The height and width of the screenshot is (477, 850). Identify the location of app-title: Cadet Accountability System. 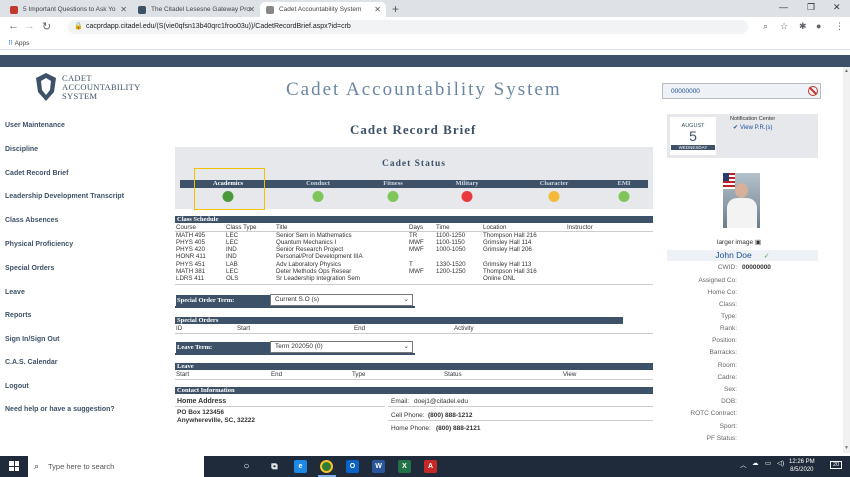
(424, 89).